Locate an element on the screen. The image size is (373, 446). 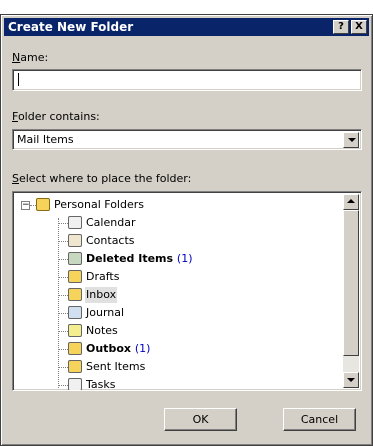
outbox-icon is located at coordinates (75, 348).